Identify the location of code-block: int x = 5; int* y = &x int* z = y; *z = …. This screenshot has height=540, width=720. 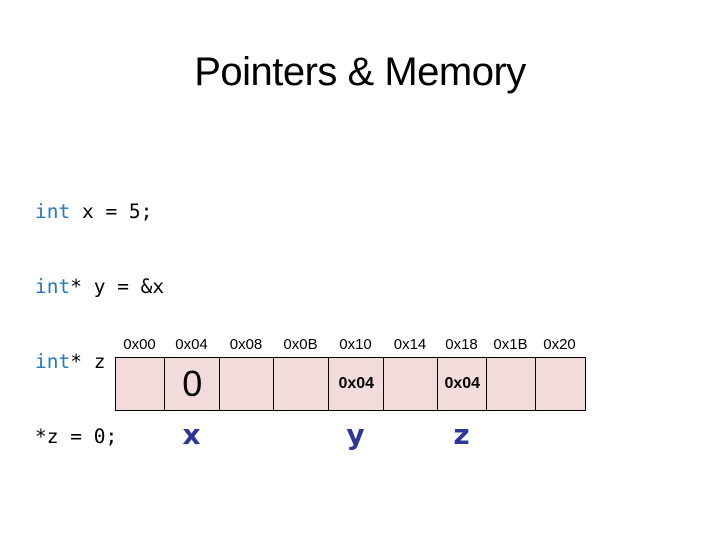
(99, 311).